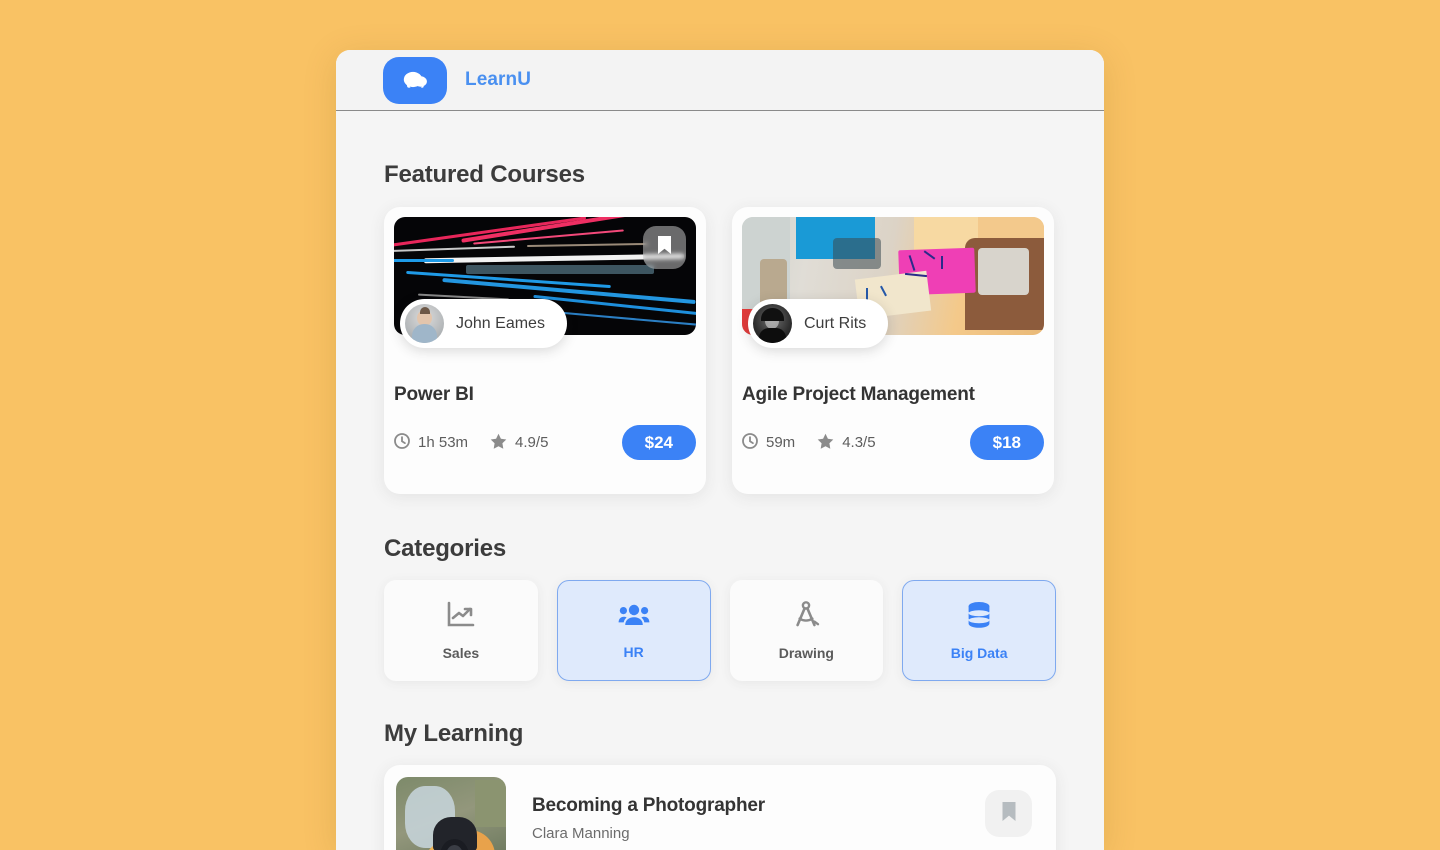 Image resolution: width=1440 pixels, height=850 pixels. Describe the element at coordinates (859, 442) in the screenshot. I see `course-rating-label: 4.3/5` at that location.